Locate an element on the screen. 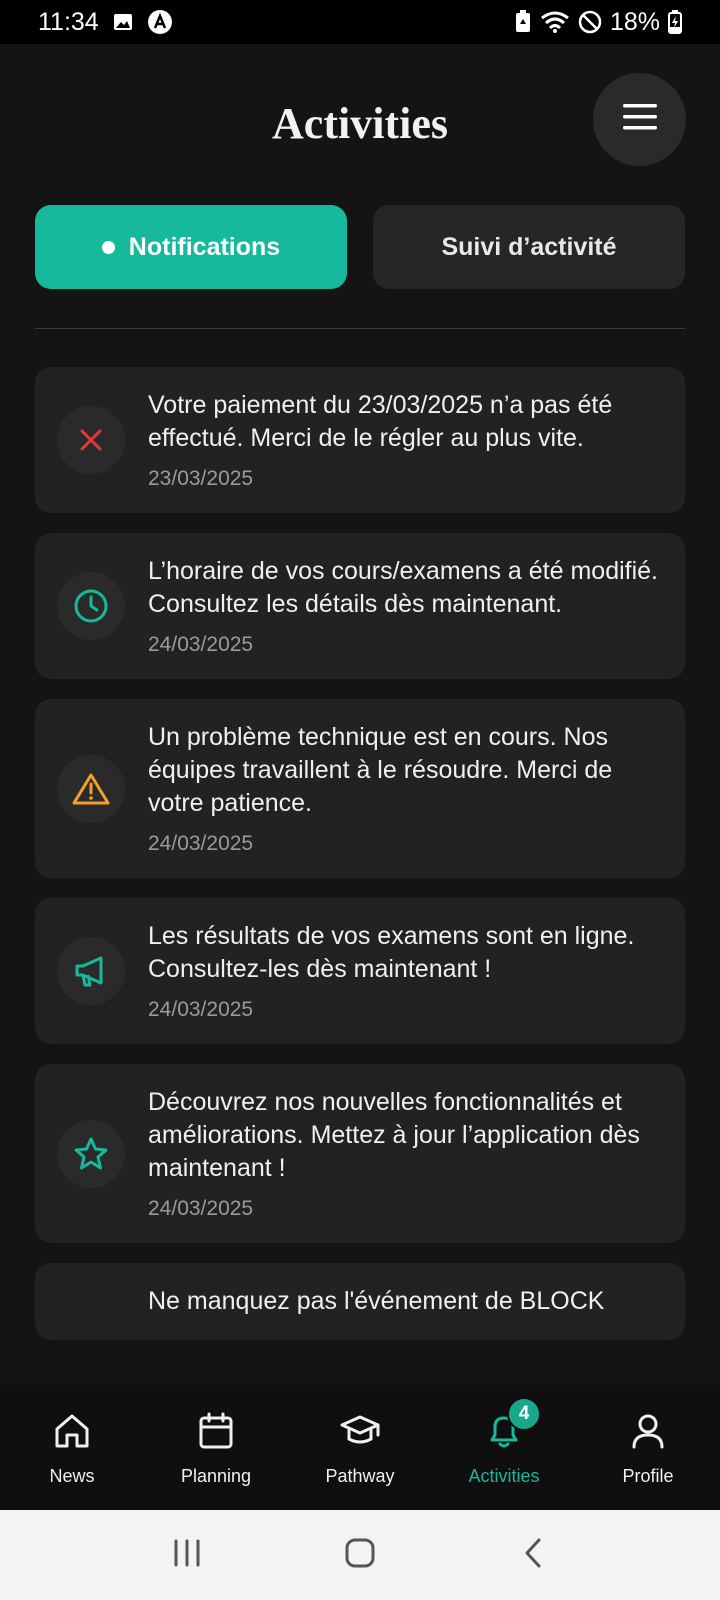 This screenshot has height=1600, width=720. nav-item-activities: 4 Activities is located at coordinates (504, 1447).